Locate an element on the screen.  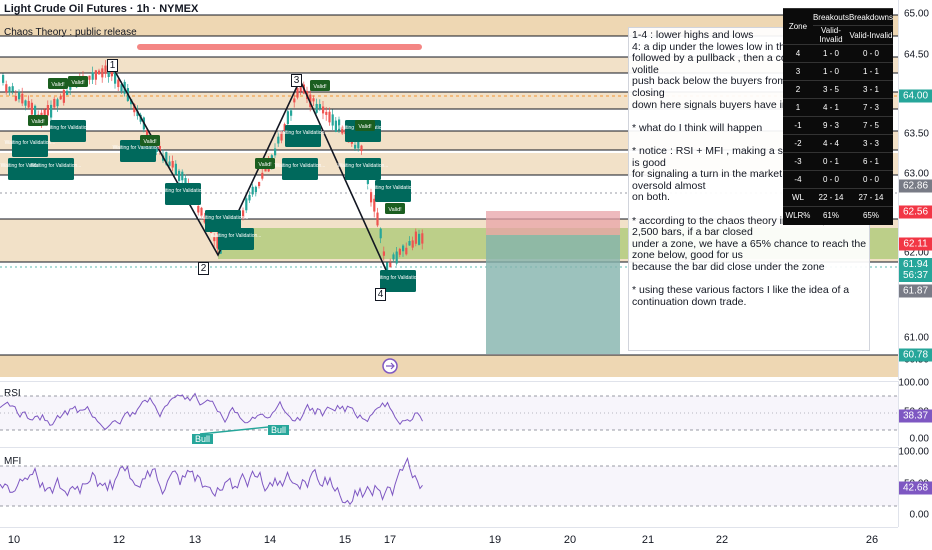
table-cell-breakdowns: 27 - 14 is located at coordinates (870, 197).